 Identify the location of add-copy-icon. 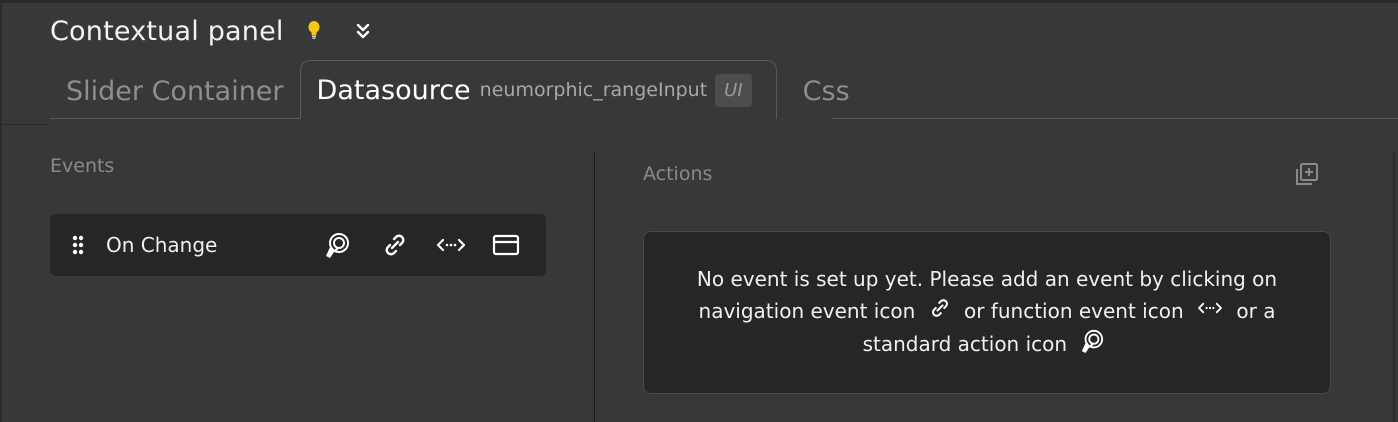
(1307, 174).